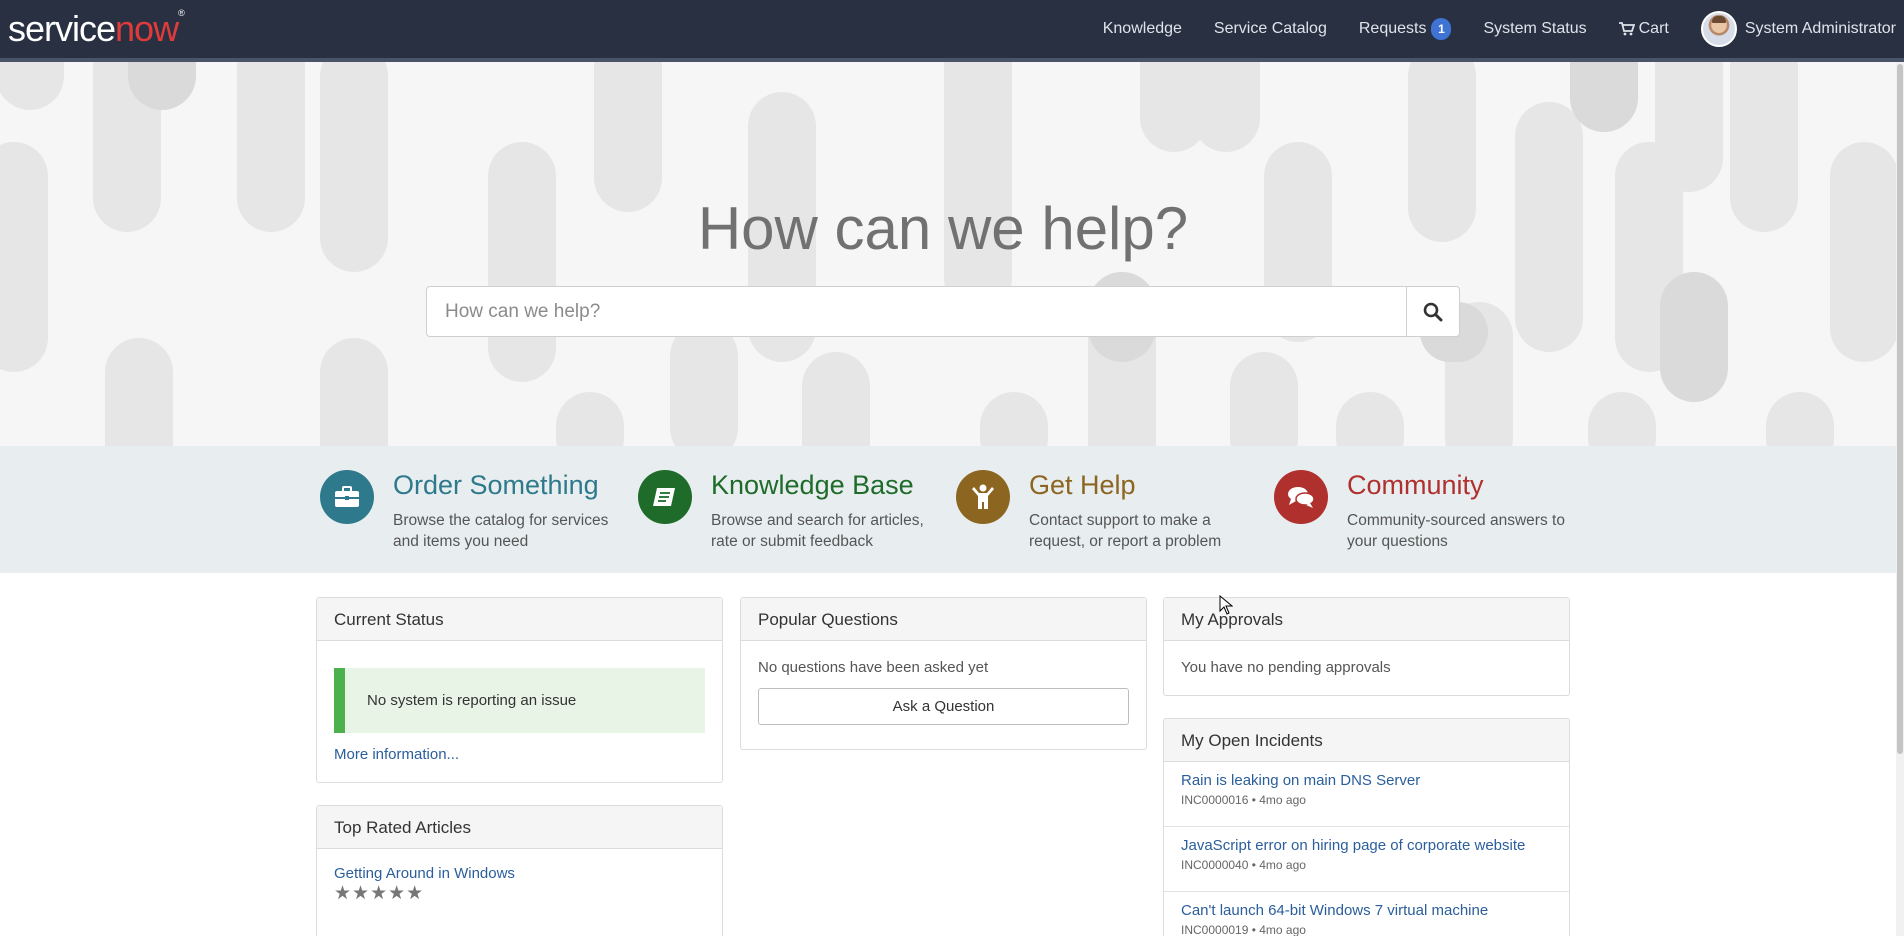 The height and width of the screenshot is (936, 1904). I want to click on logo-now-text: now, so click(147, 28).